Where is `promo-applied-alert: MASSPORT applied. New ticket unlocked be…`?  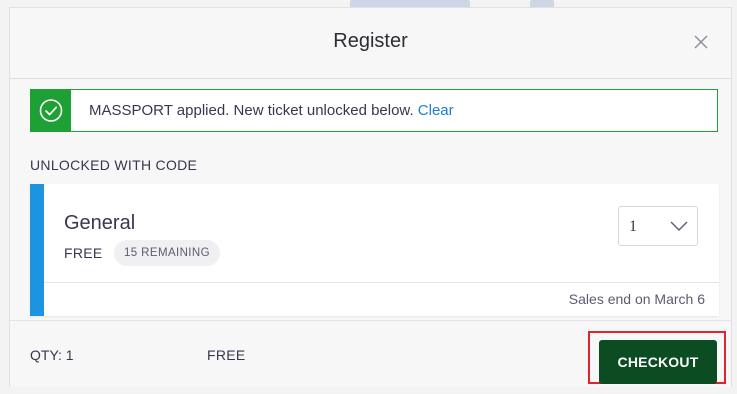
promo-applied-alert: MASSPORT applied. New ticket unlocked be… is located at coordinates (374, 110).